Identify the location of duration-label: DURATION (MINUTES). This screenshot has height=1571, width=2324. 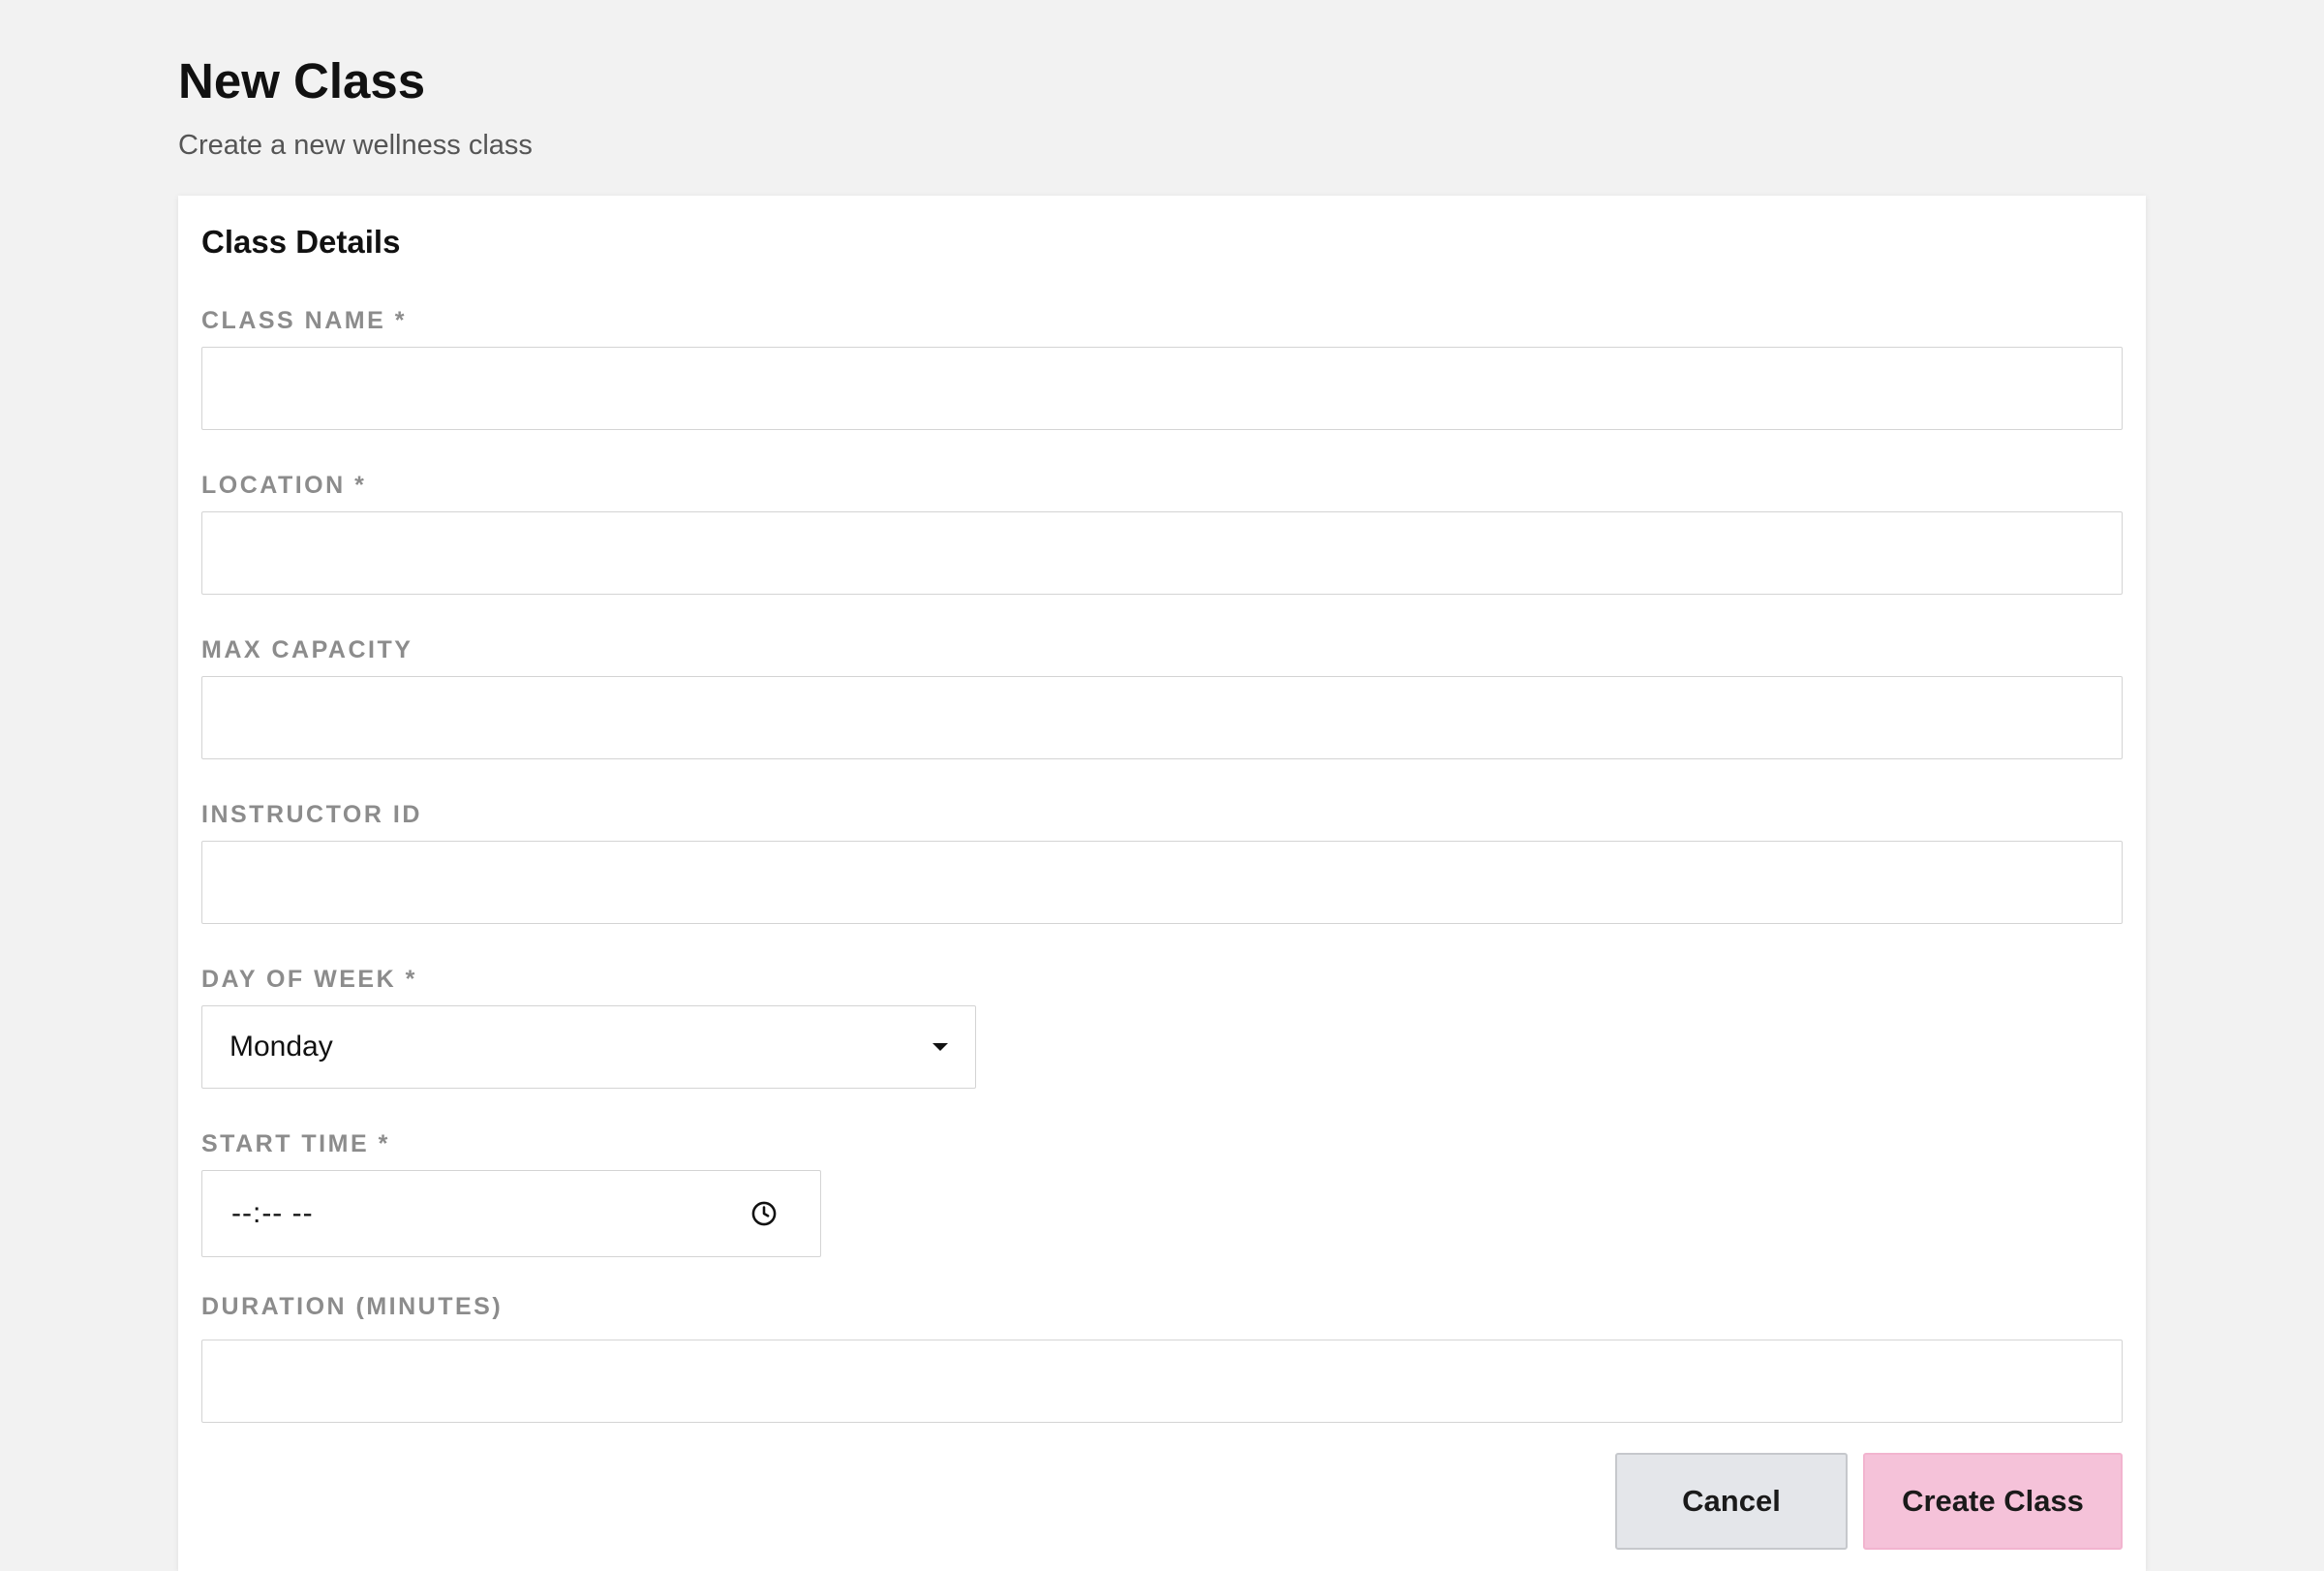
(353, 1307).